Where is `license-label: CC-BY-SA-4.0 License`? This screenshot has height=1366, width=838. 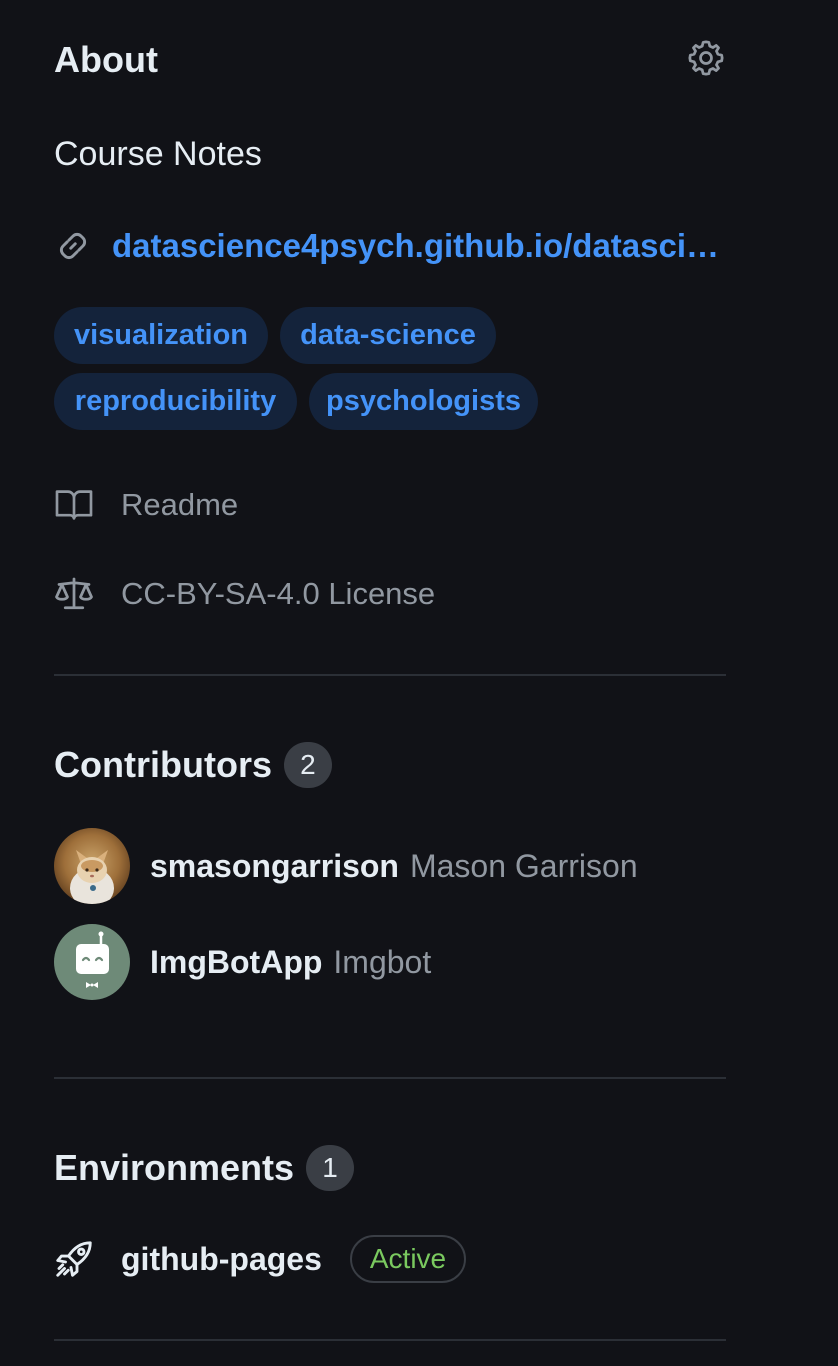
license-label: CC-BY-SA-4.0 License is located at coordinates (278, 593).